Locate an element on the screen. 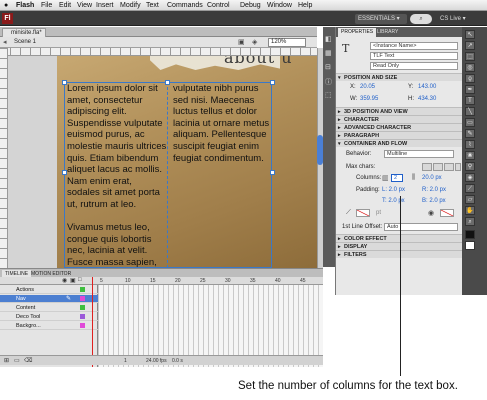  layer-row: Content is located at coordinates (49, 308).